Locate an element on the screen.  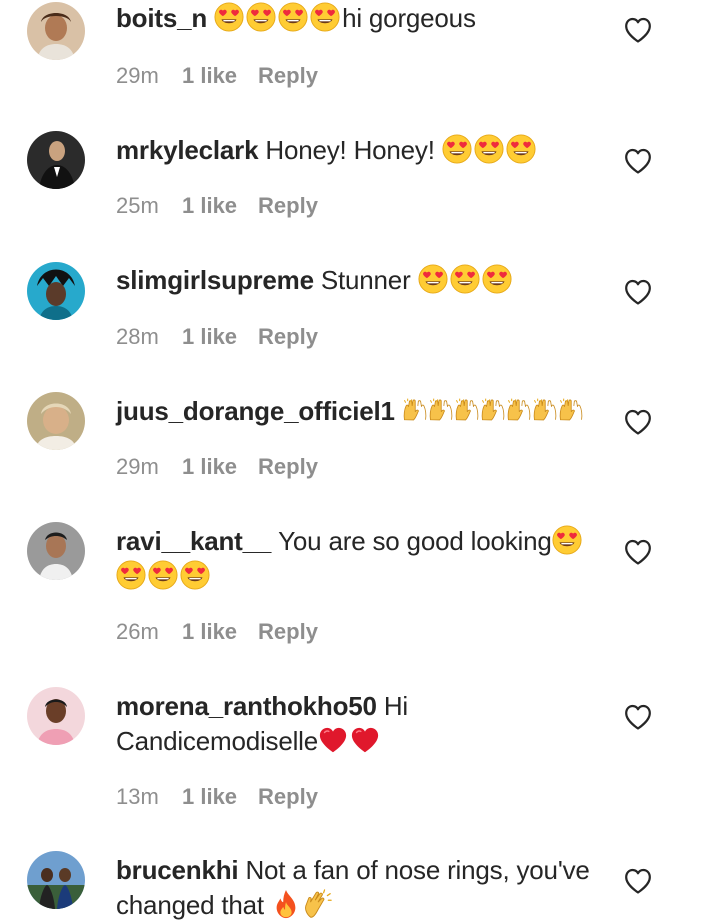
comment-meta: 25m 1 like Reply is located at coordinates (217, 206).